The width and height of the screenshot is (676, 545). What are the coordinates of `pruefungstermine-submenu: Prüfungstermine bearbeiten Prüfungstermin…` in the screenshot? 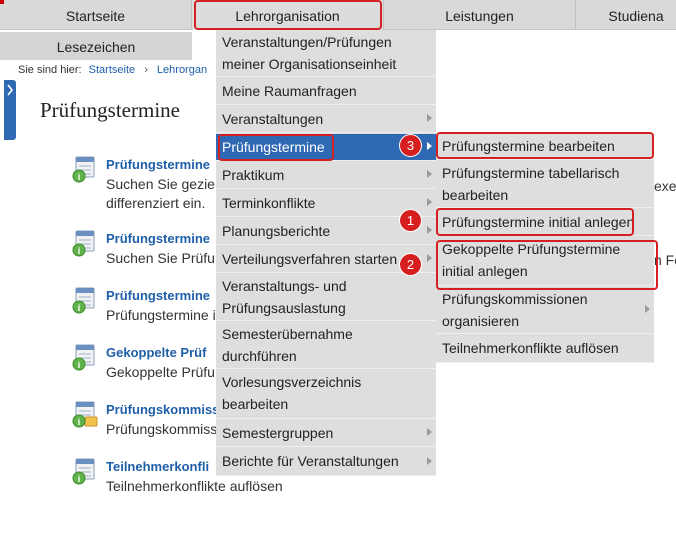 It's located at (545, 248).